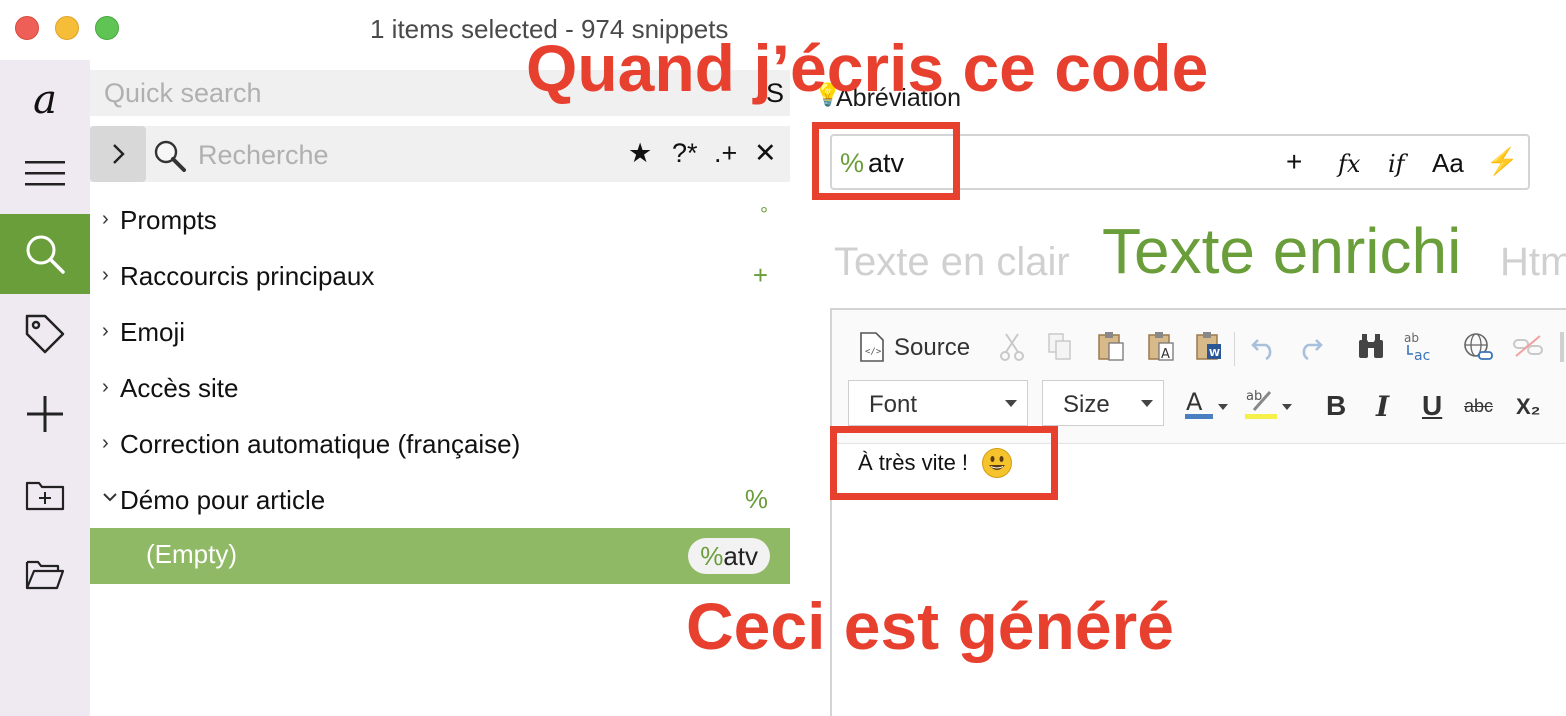 This screenshot has height=716, width=1566. What do you see at coordinates (765, 153) in the screenshot?
I see `clear-search-button: ✕` at bounding box center [765, 153].